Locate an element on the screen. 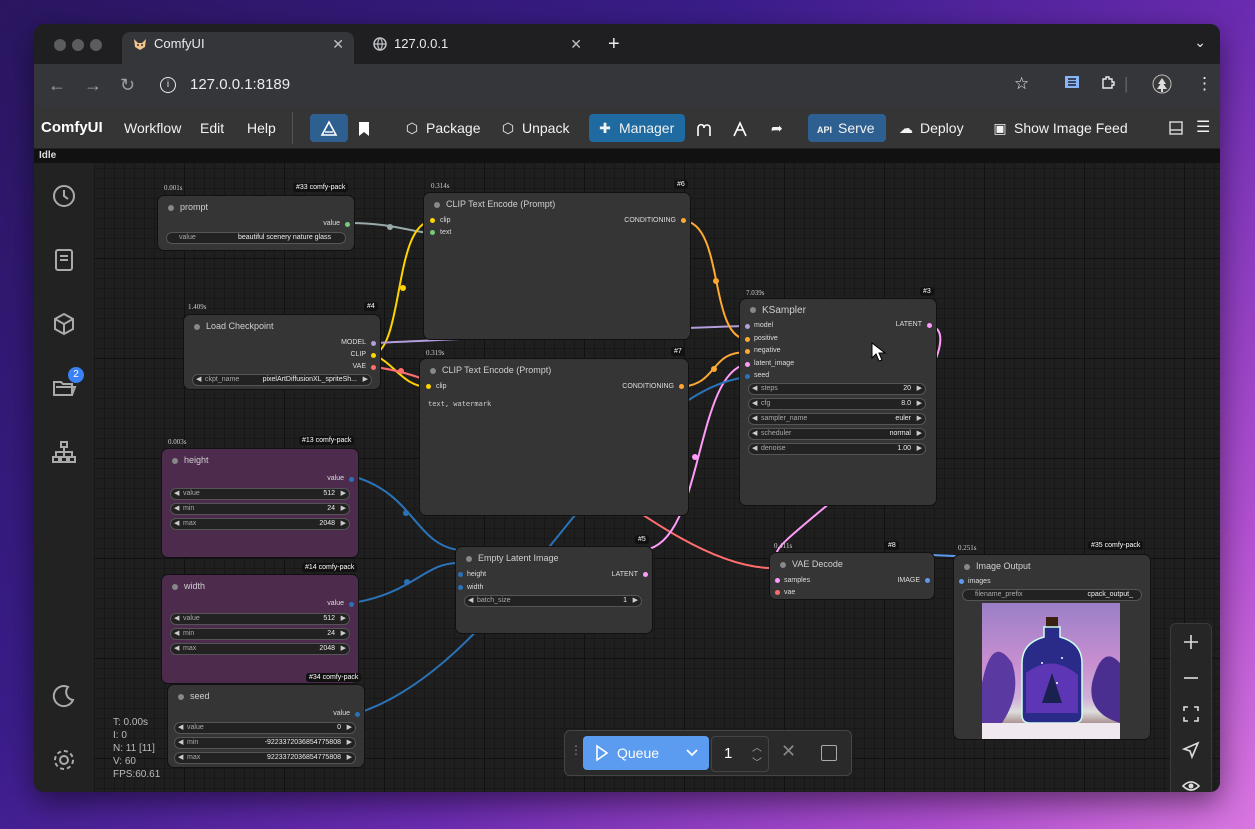  input-slot-width is located at coordinates (460, 587).